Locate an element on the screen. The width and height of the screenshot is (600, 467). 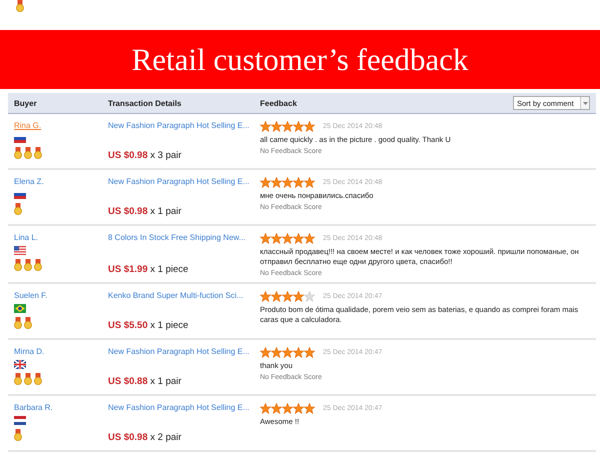
buyer-link: Lina L. is located at coordinates (26, 237).